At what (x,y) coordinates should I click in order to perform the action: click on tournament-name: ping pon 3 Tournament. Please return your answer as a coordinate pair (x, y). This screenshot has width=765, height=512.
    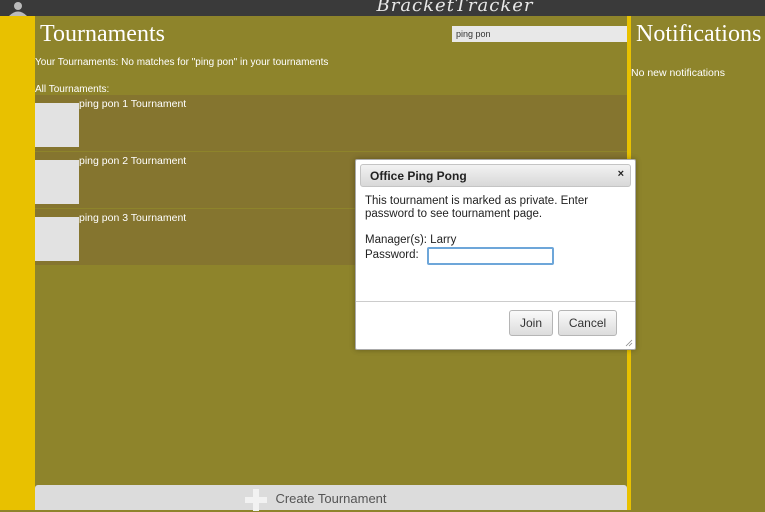
    Looking at the image, I should click on (133, 218).